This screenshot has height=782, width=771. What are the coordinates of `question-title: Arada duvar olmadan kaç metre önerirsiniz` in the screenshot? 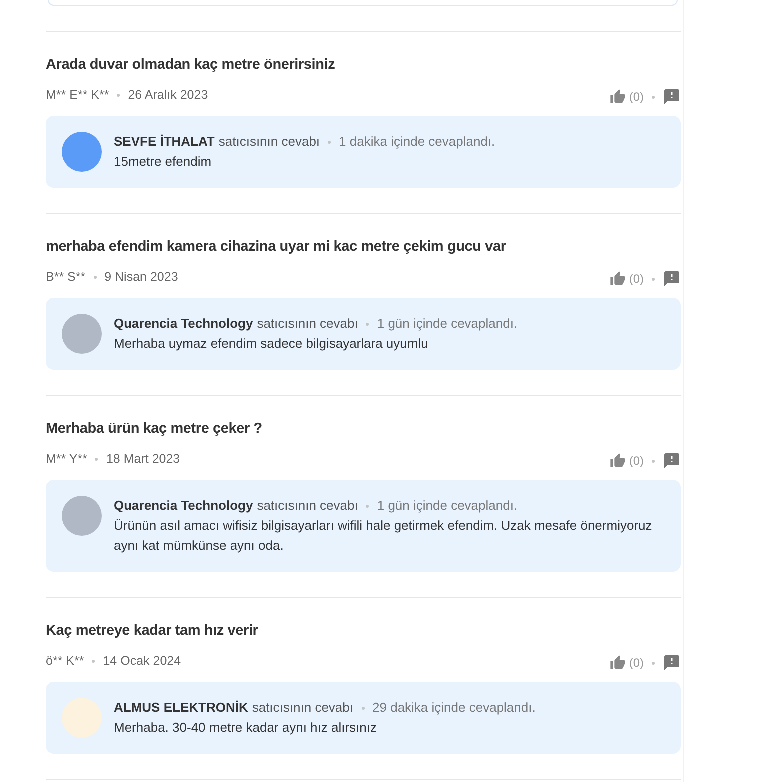 It's located at (191, 65).